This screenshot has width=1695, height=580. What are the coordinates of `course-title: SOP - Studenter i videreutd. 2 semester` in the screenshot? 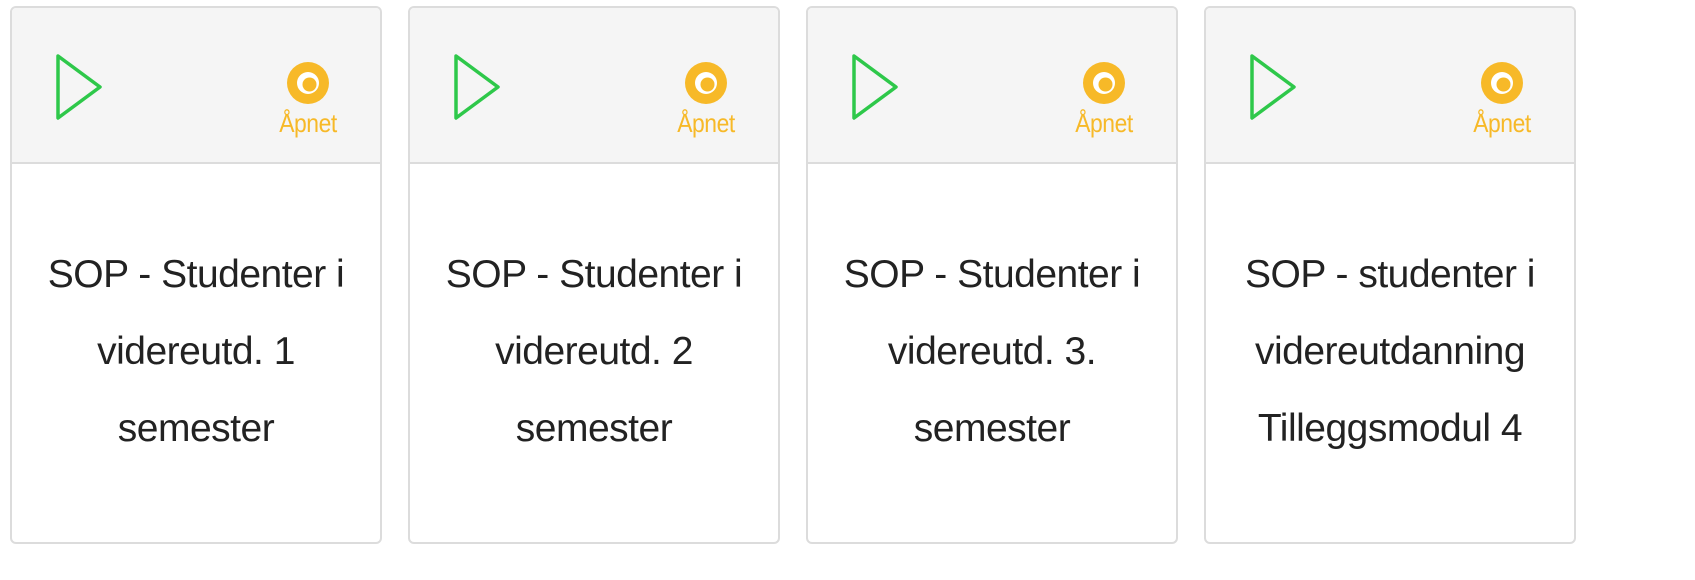 It's located at (594, 315).